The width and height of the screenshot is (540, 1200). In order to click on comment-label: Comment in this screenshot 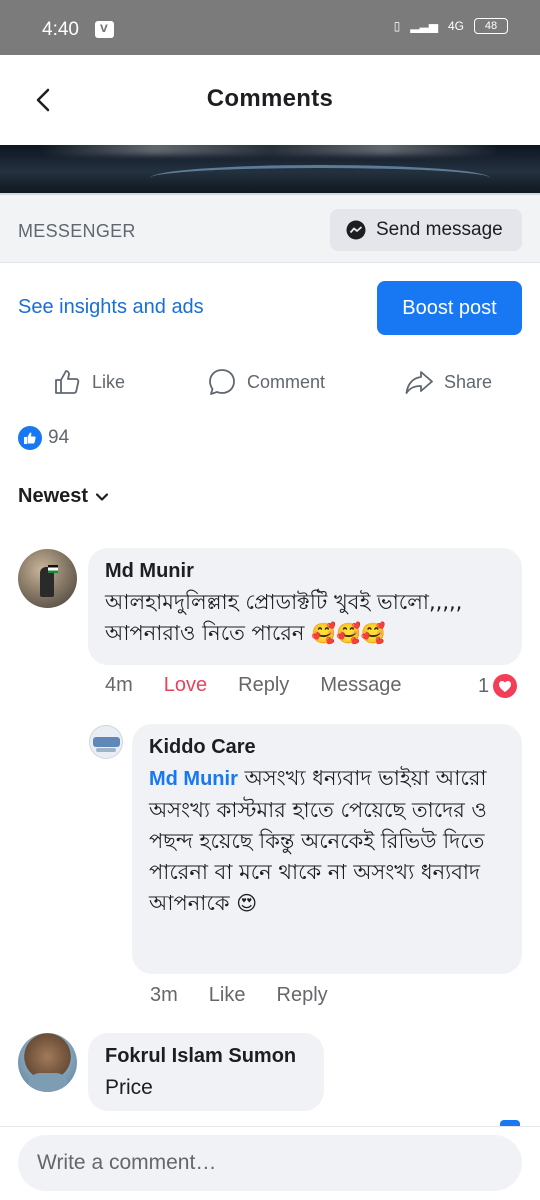, I will do `click(286, 381)`.